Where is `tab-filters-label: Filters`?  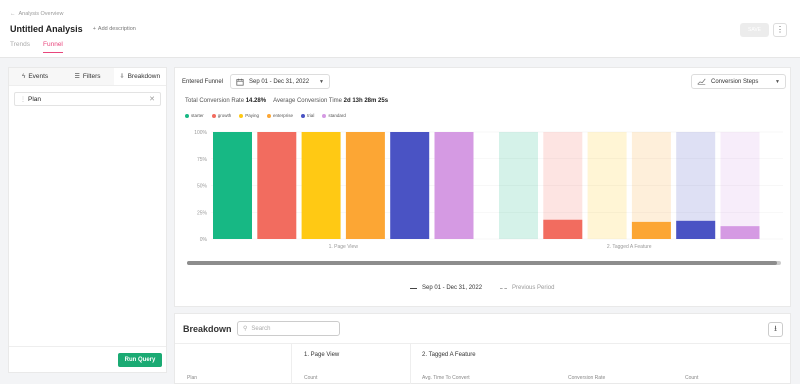
tab-filters-label: Filters is located at coordinates (91, 76).